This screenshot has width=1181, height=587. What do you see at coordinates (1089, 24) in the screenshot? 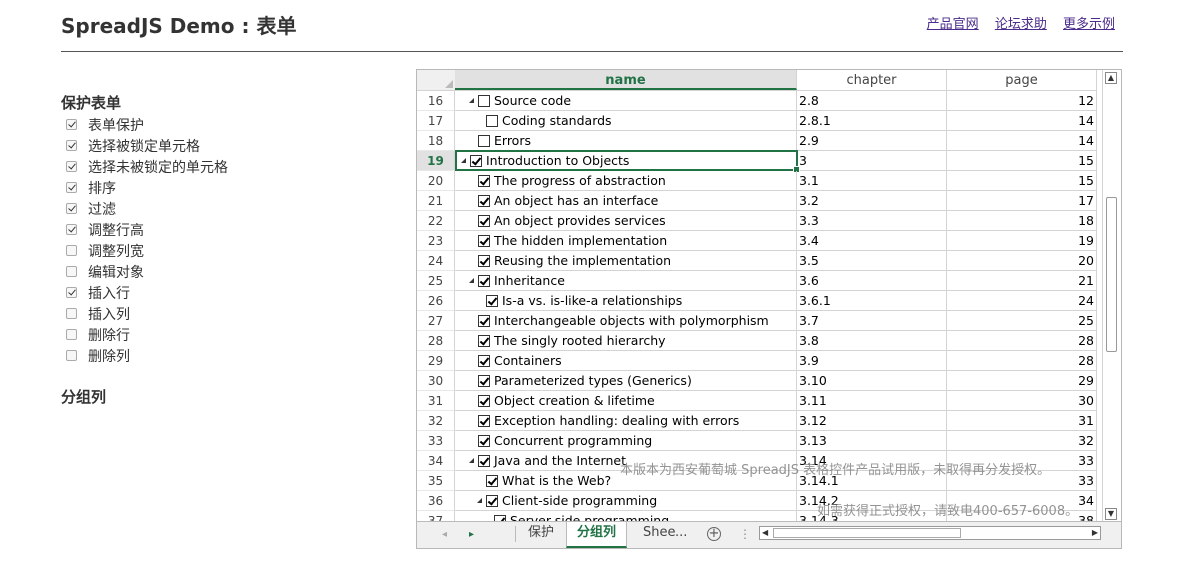
I see `more-samples-link: 更多示例` at bounding box center [1089, 24].